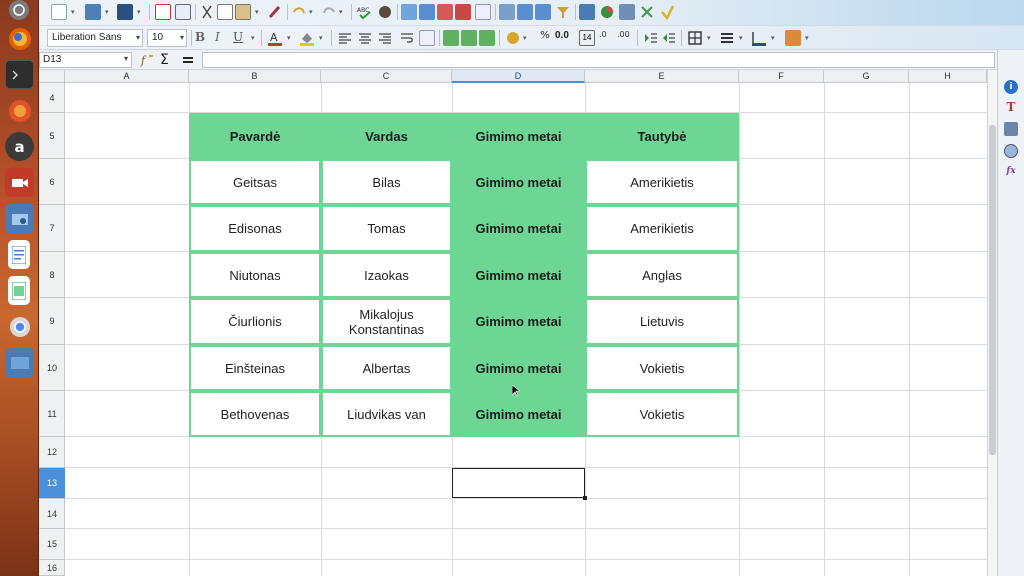 This screenshot has width=1024, height=576. Describe the element at coordinates (651, 38) in the screenshot. I see `increase-indent-icon` at that location.